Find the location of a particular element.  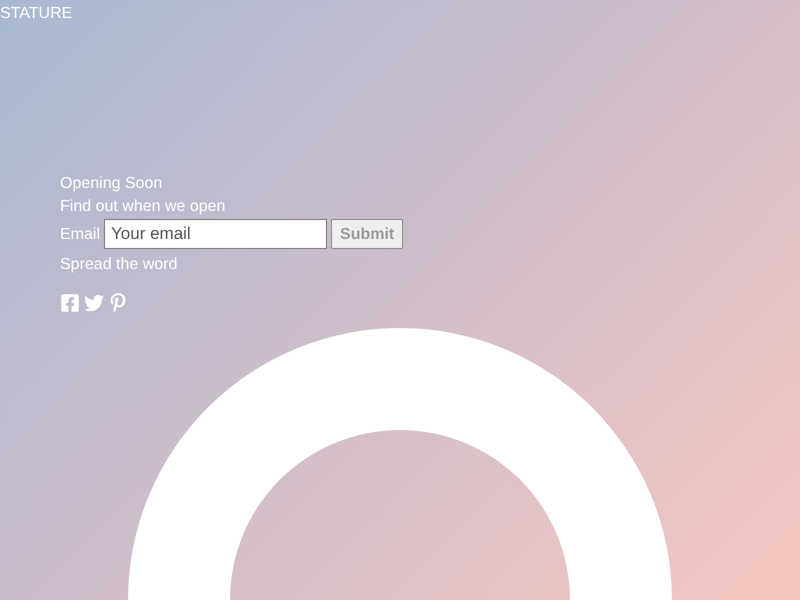

subheading: Find out when we open is located at coordinates (143, 207).